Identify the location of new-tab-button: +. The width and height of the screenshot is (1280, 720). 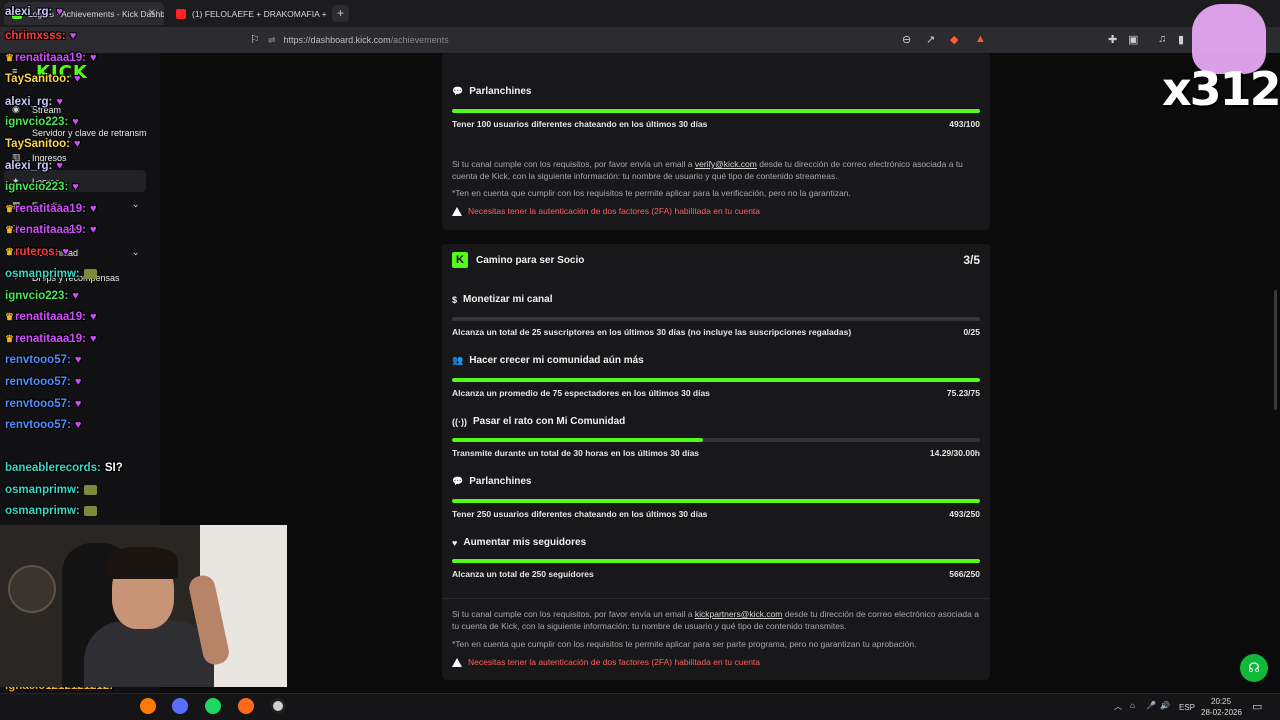
(340, 13).